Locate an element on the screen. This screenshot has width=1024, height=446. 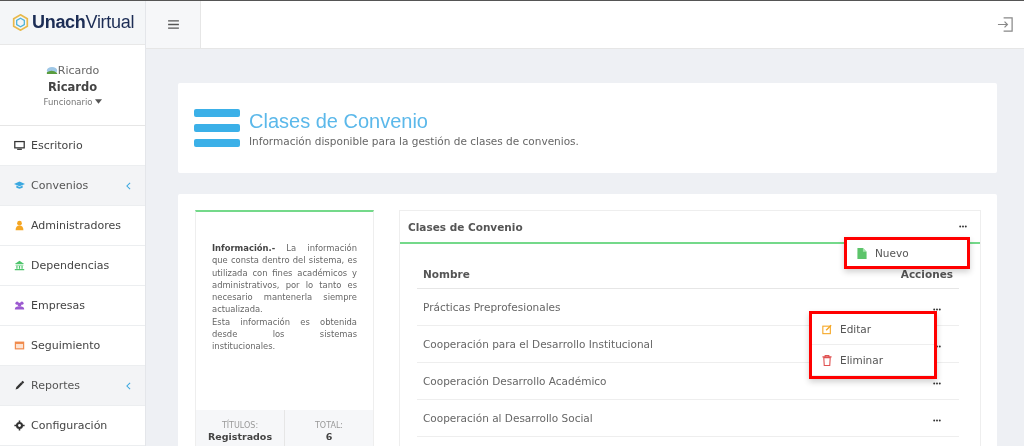
users-icon is located at coordinates (19, 305).